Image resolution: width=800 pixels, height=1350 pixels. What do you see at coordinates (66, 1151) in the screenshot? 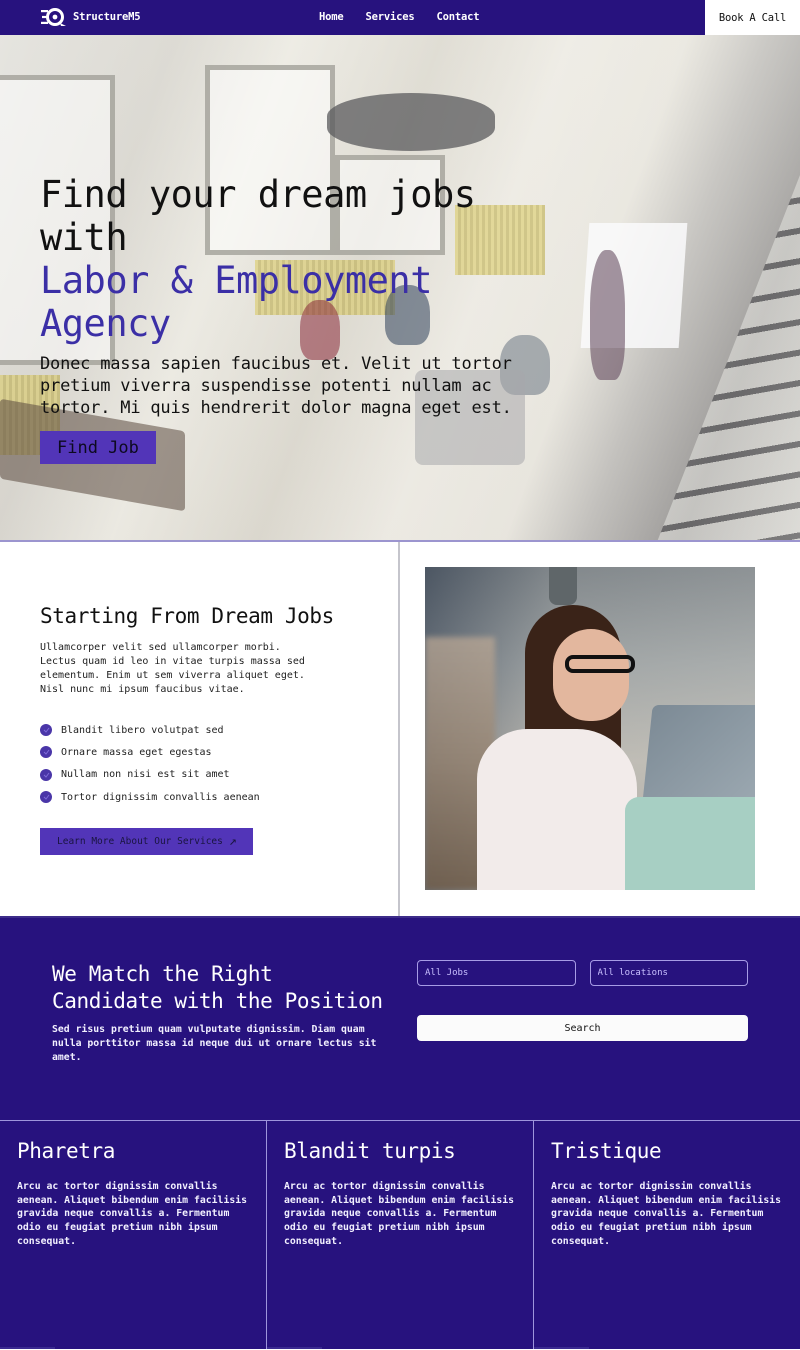
I see `feature-title: Pharetra` at bounding box center [66, 1151].